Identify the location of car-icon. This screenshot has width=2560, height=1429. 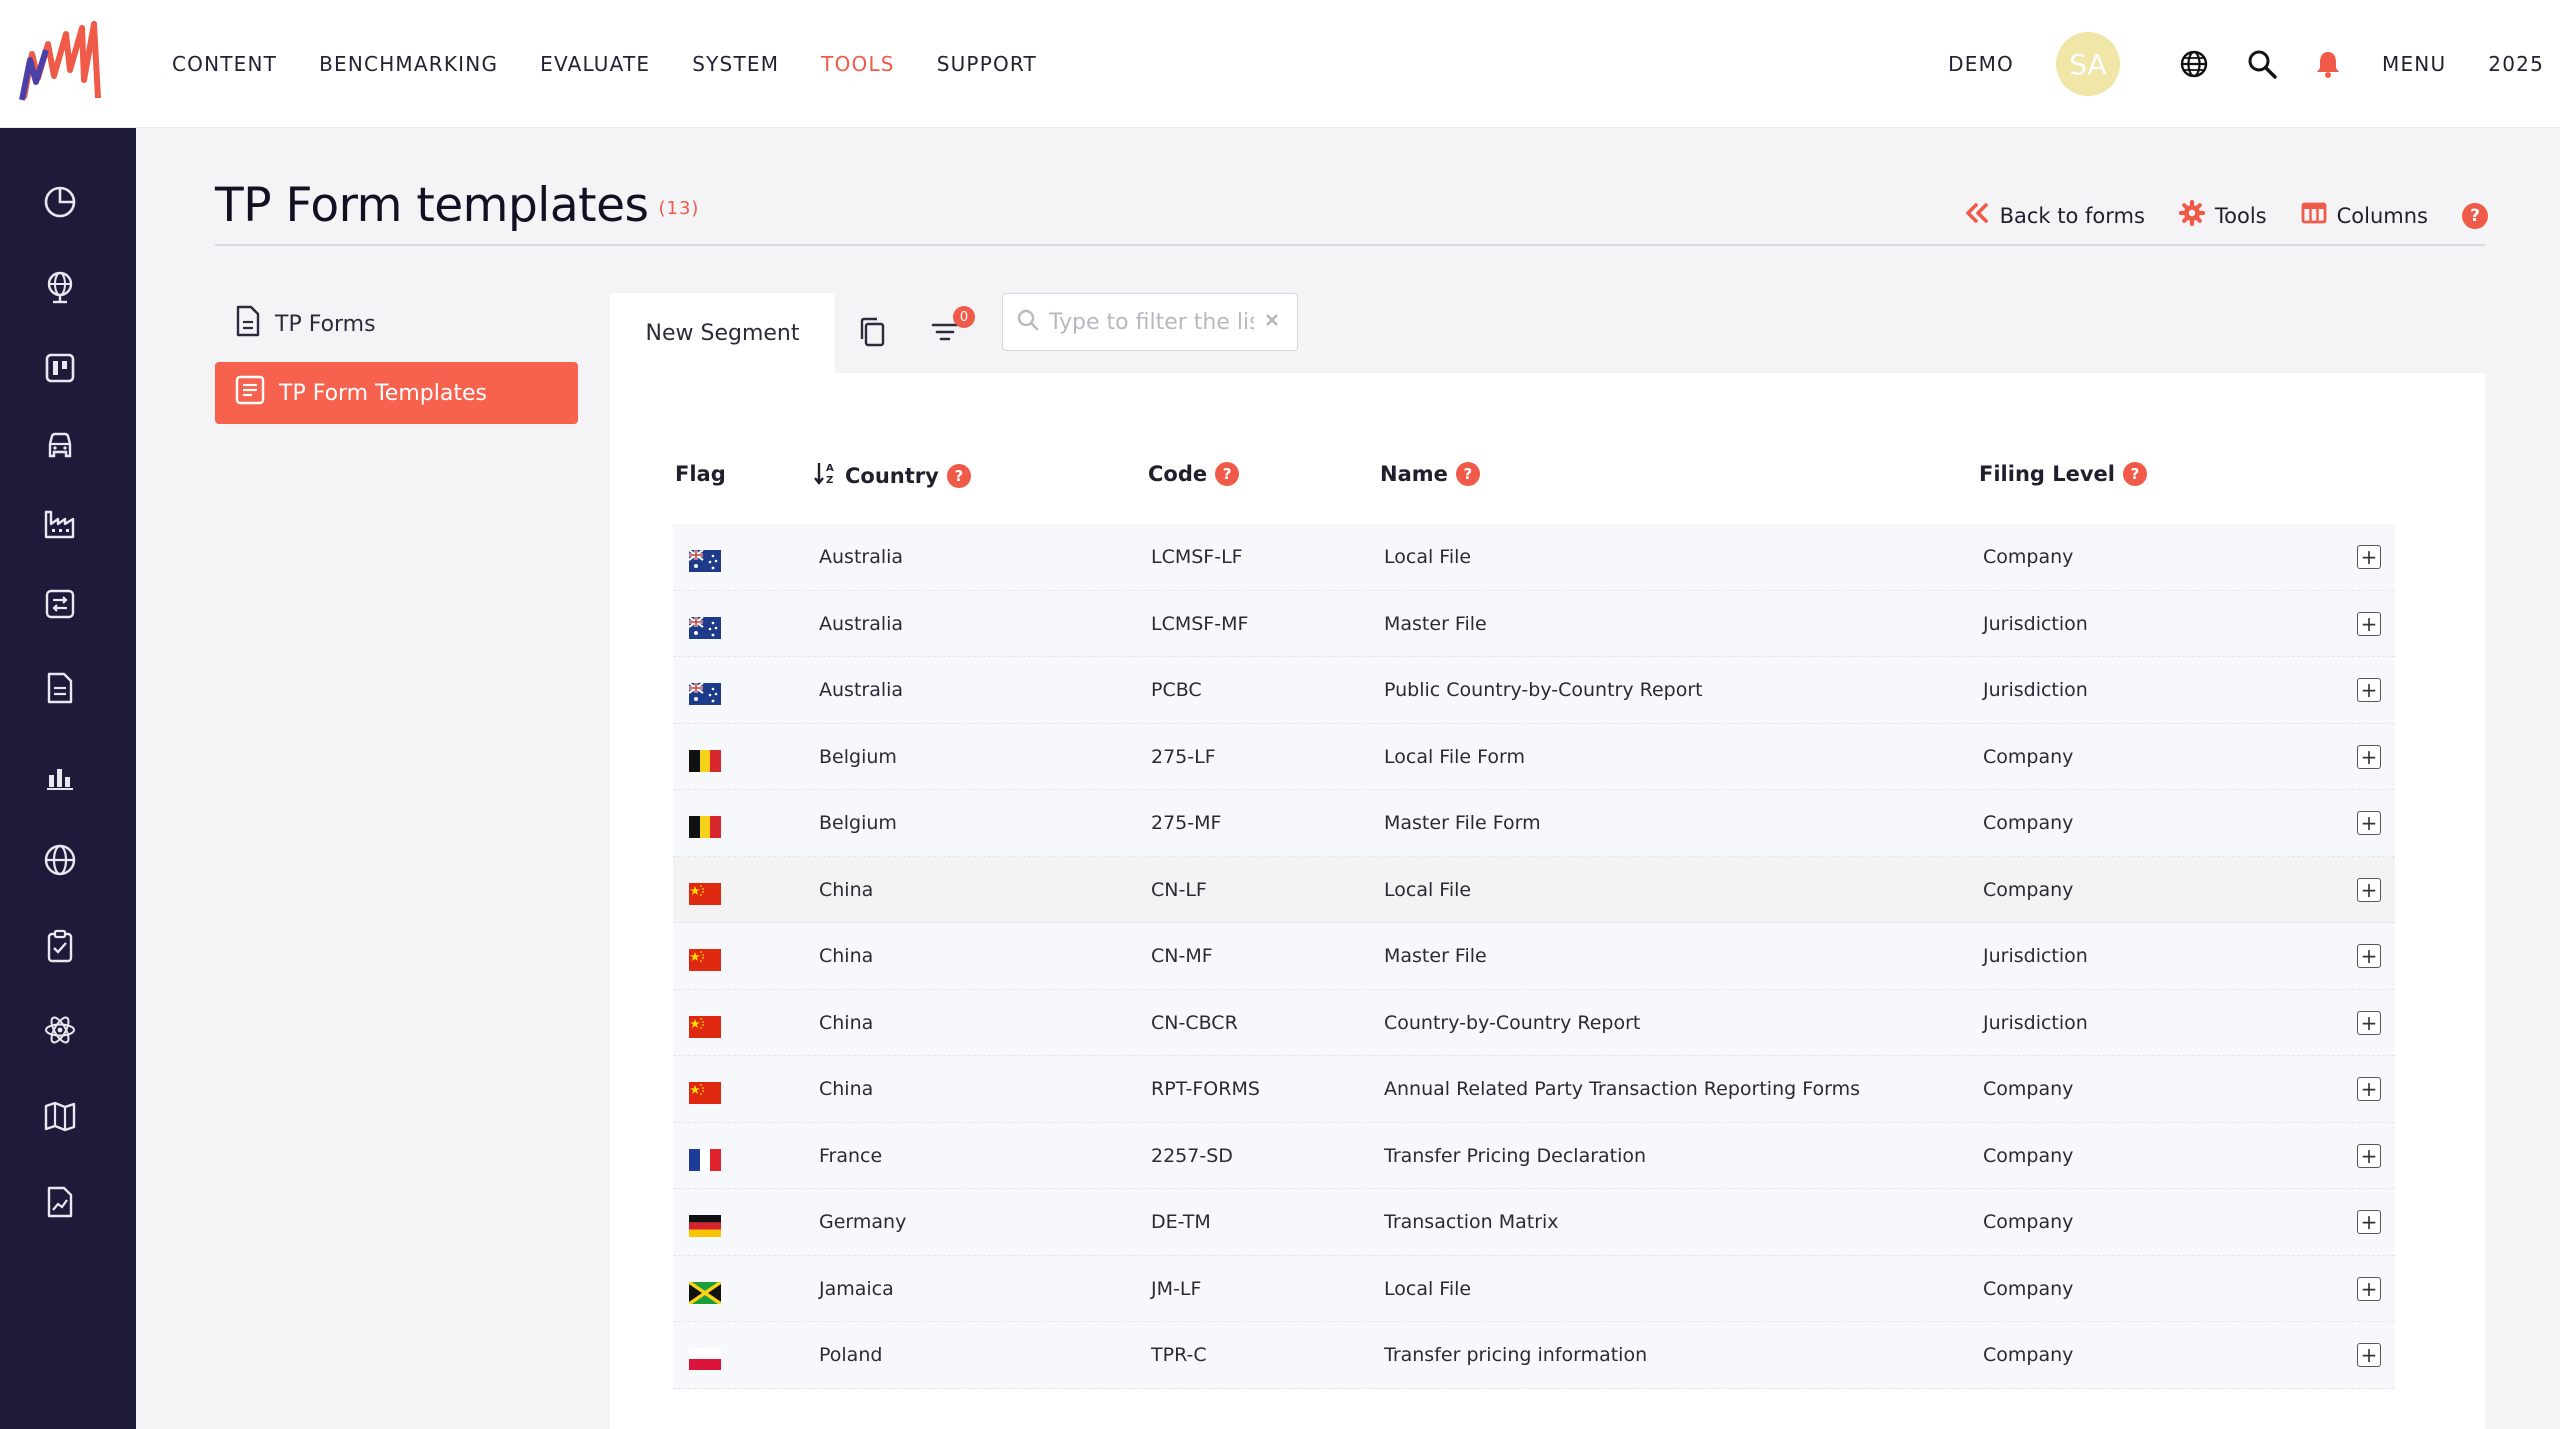
(60, 446).